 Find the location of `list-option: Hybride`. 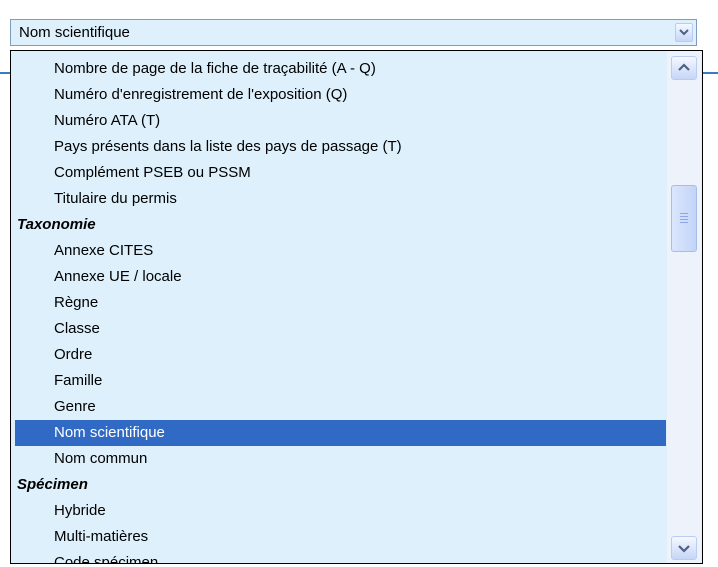

list-option: Hybride is located at coordinates (338, 511).